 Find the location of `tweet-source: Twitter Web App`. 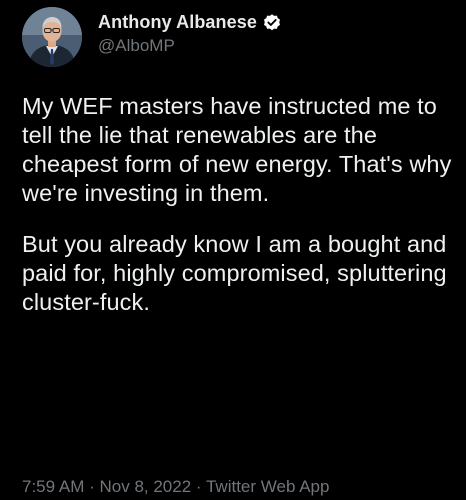

tweet-source: Twitter Web App is located at coordinates (267, 486).